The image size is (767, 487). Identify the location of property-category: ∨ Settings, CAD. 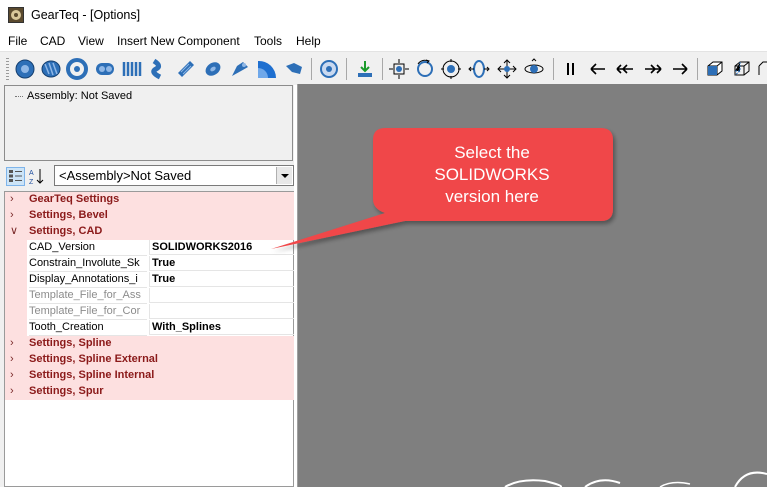
(149, 232).